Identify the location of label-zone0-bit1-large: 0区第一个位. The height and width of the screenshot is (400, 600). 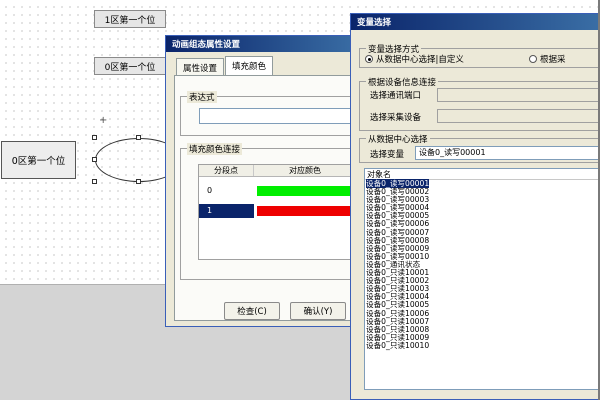
(38, 160).